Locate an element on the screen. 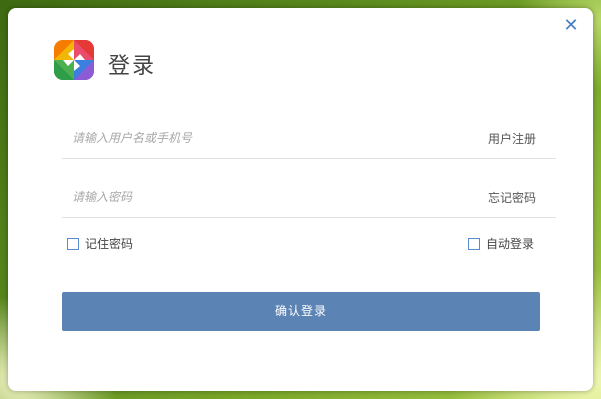  pinwheel-logo-icon is located at coordinates (74, 60).